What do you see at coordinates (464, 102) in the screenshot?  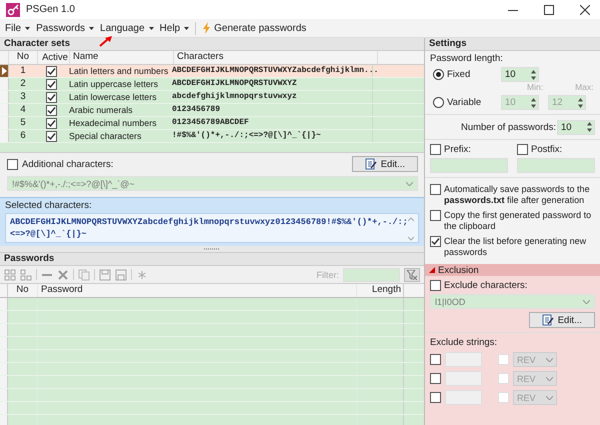 I see `radio-label: Variable` at bounding box center [464, 102].